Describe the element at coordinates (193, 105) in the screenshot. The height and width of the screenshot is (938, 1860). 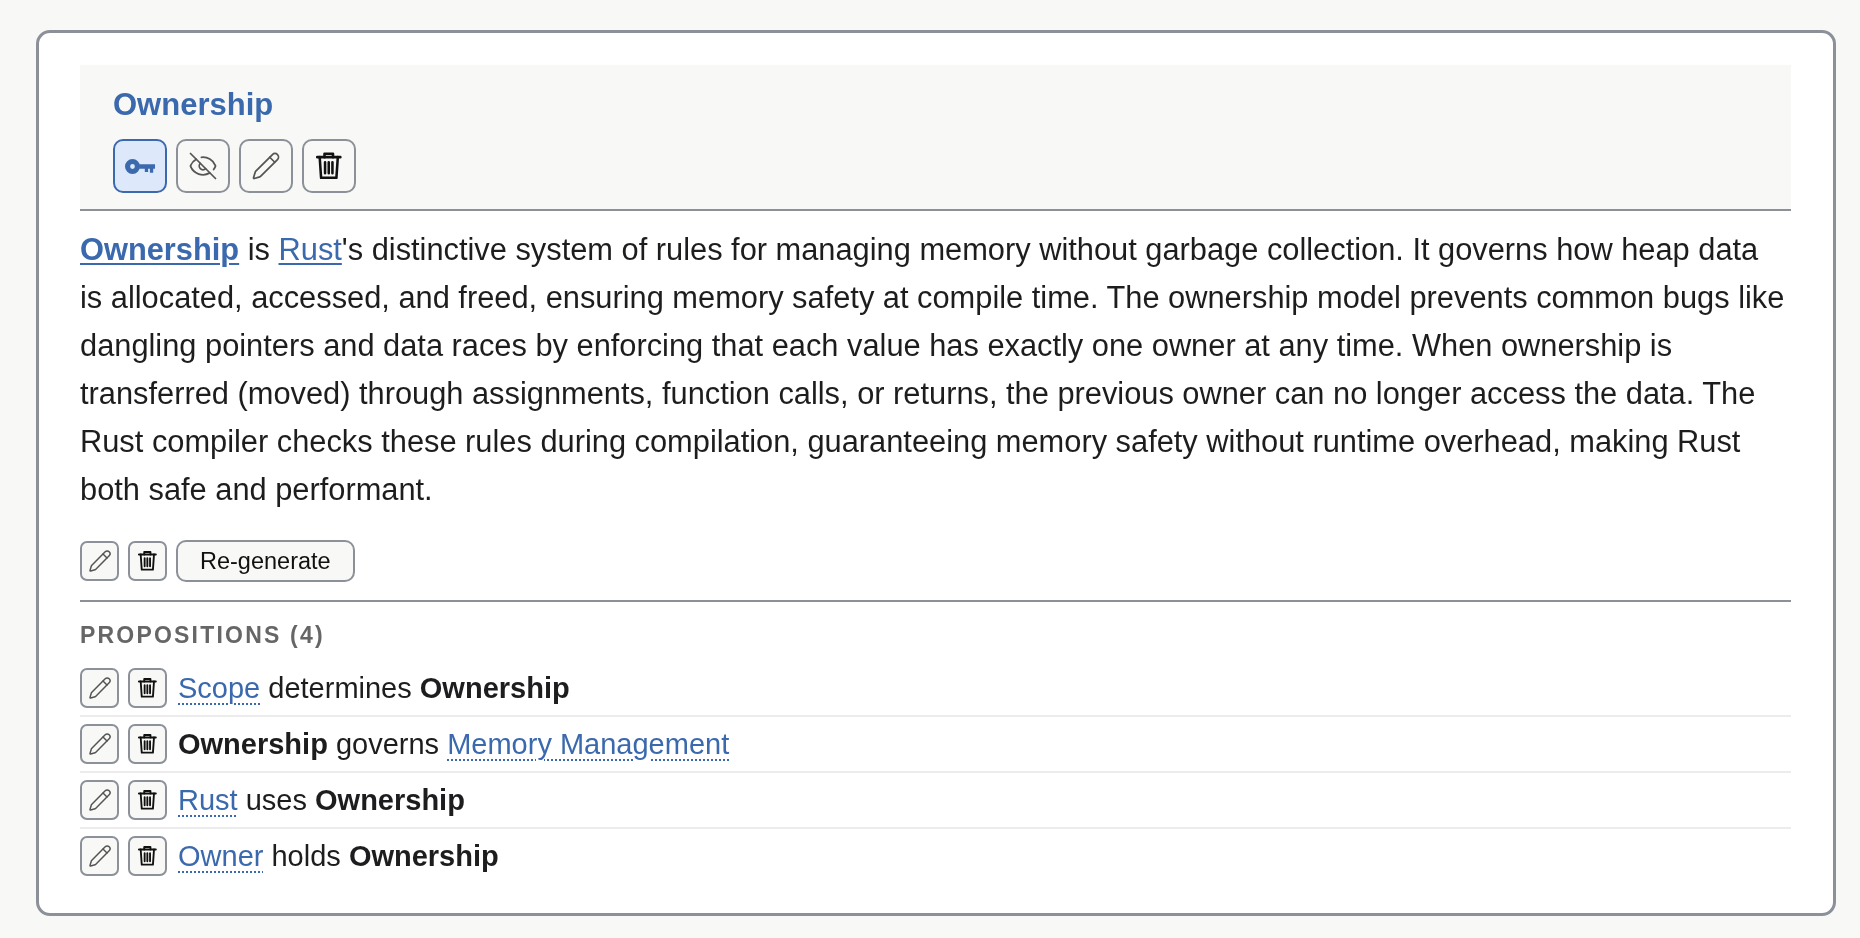
I see `concept-title: Ownership` at that location.